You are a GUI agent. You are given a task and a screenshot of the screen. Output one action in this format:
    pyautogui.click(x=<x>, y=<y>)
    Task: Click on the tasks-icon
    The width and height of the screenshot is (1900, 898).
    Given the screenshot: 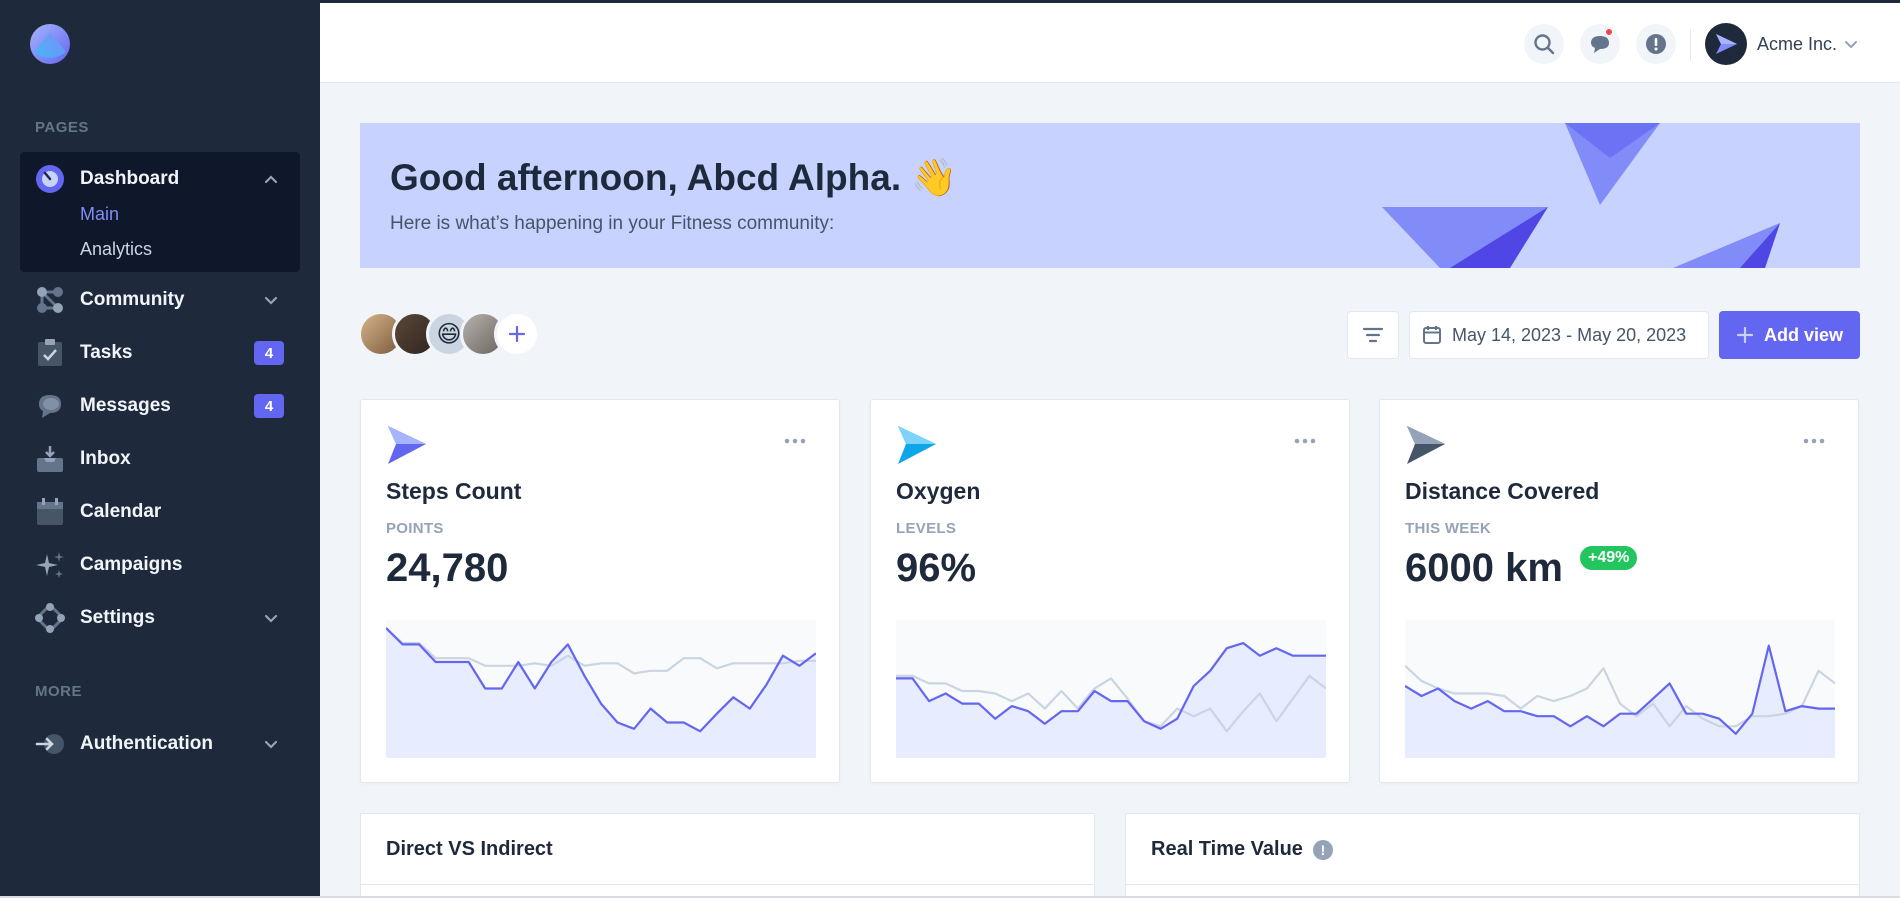 What is the action you would take?
    pyautogui.click(x=50, y=353)
    